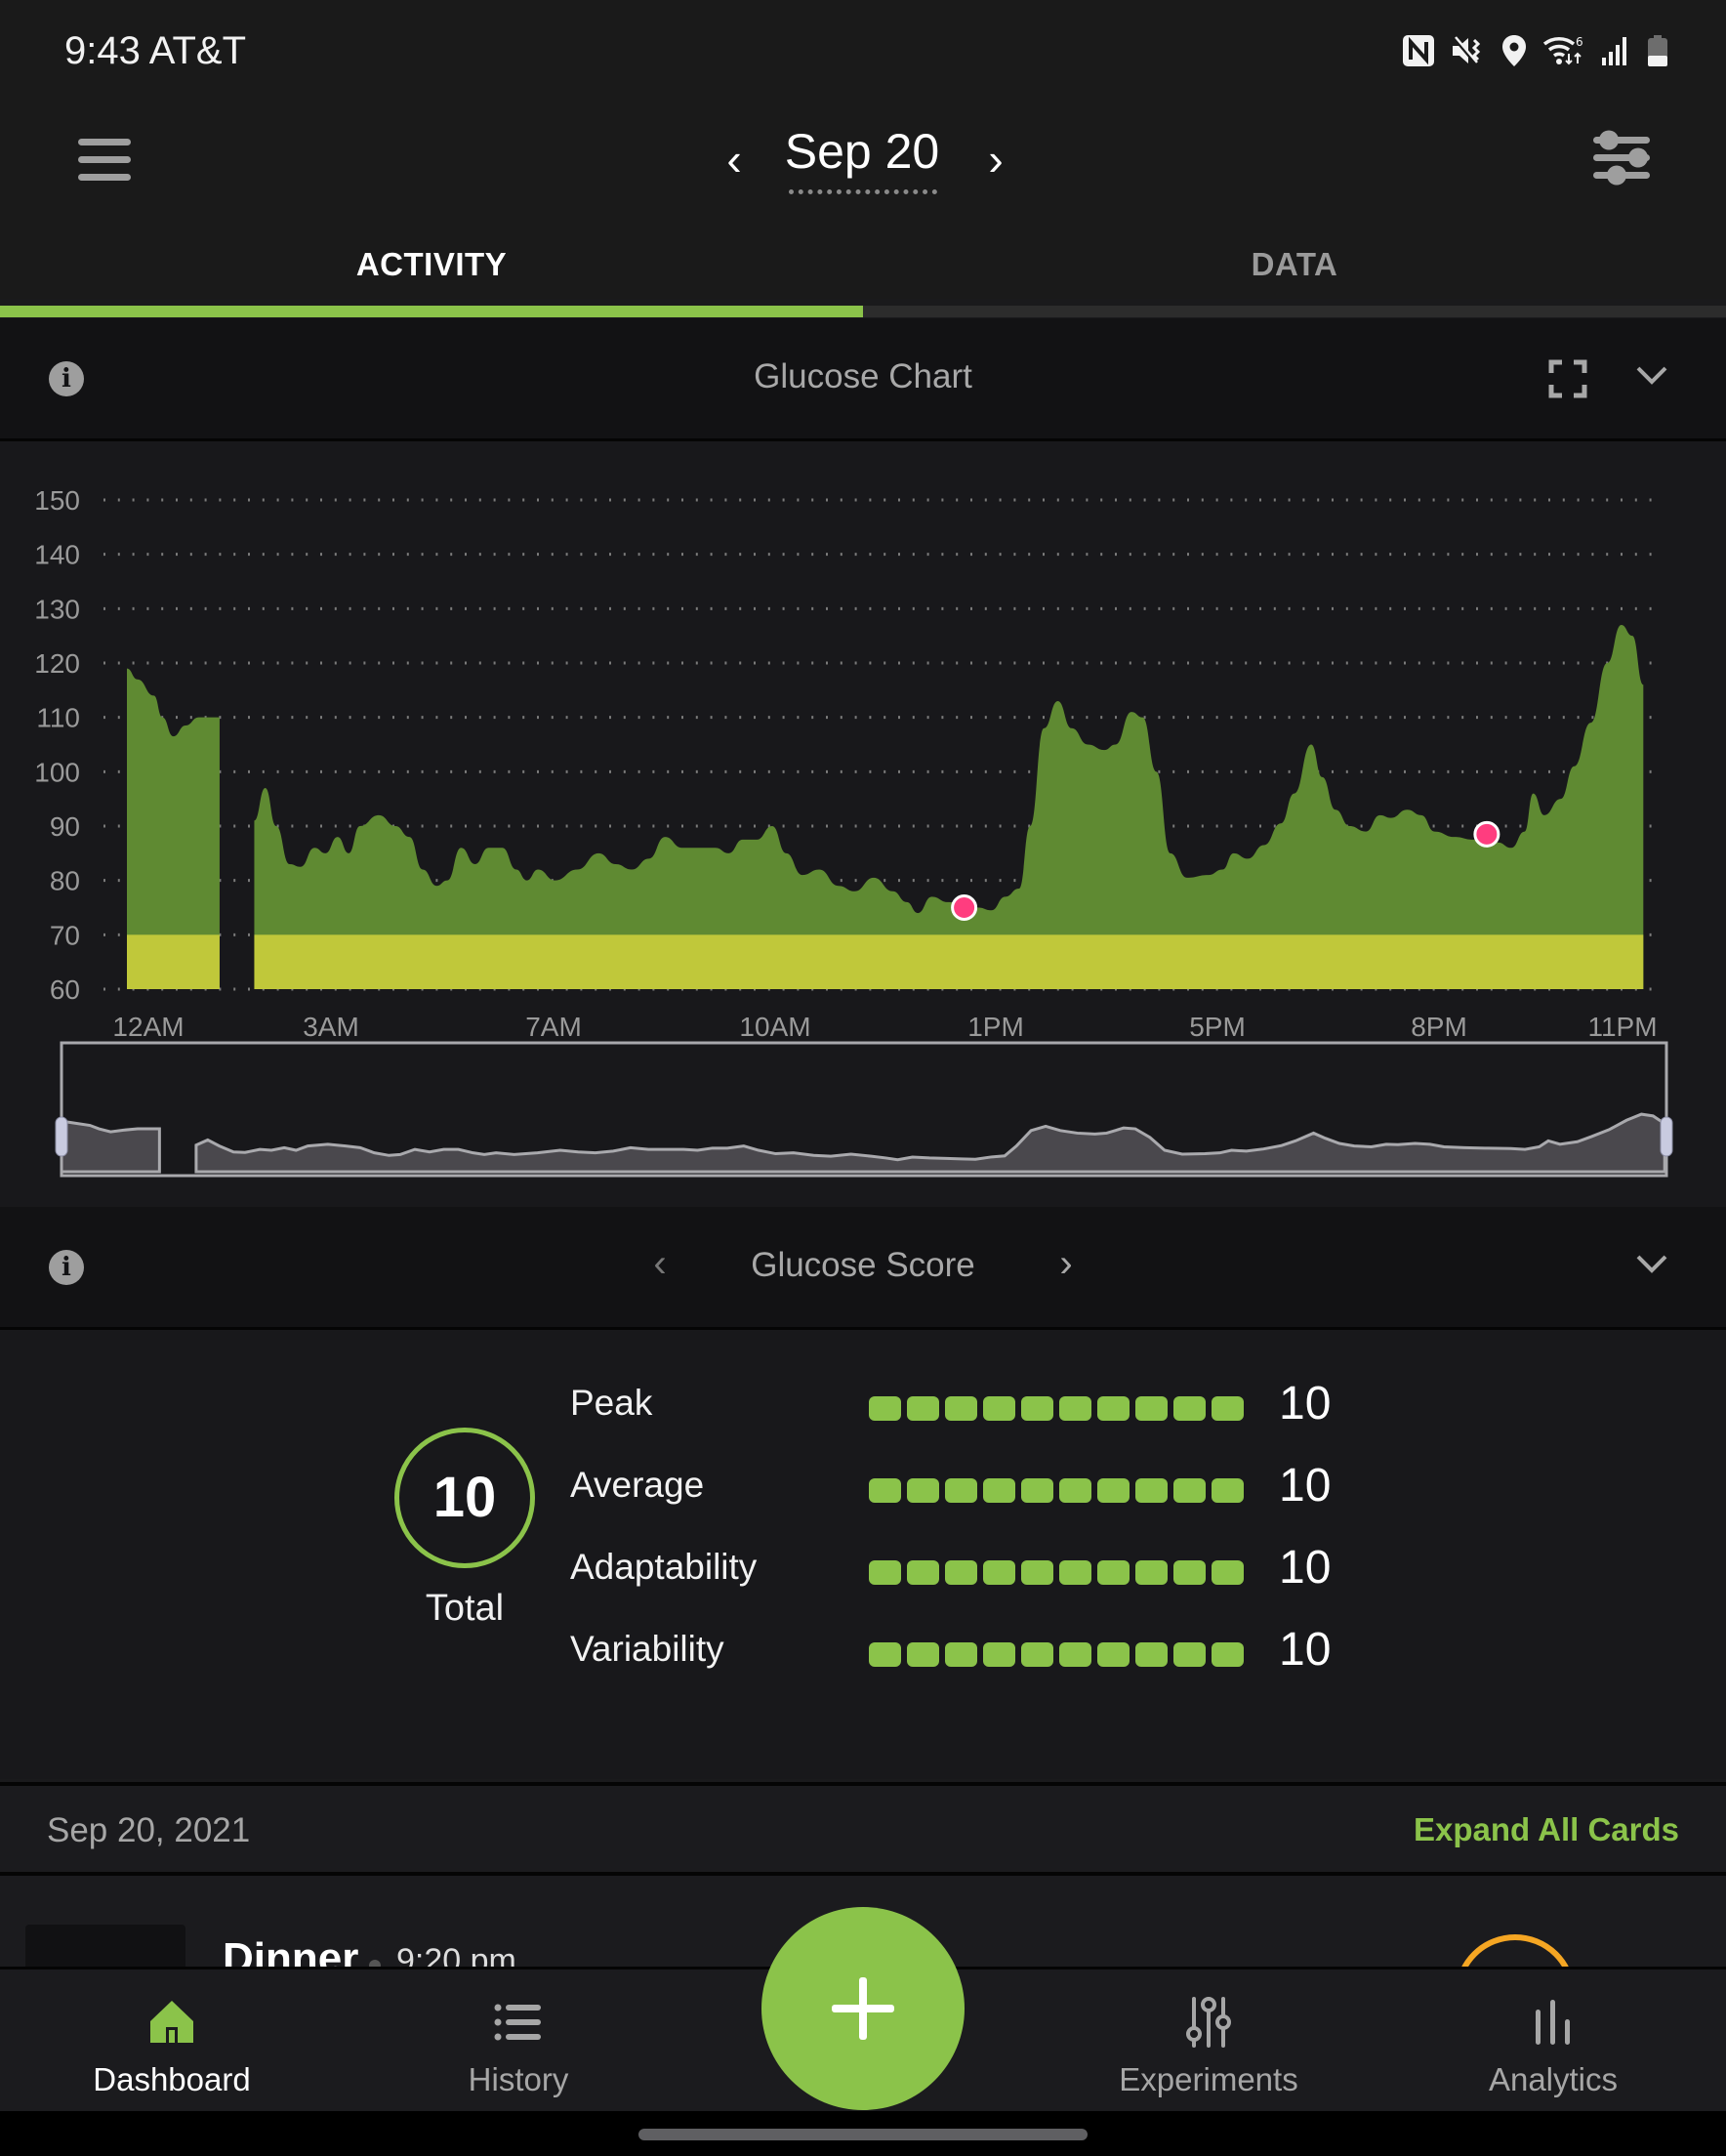 Image resolution: width=1726 pixels, height=2156 pixels. Describe the element at coordinates (331, 1027) in the screenshot. I see `x-tick-label: 3AM` at that location.